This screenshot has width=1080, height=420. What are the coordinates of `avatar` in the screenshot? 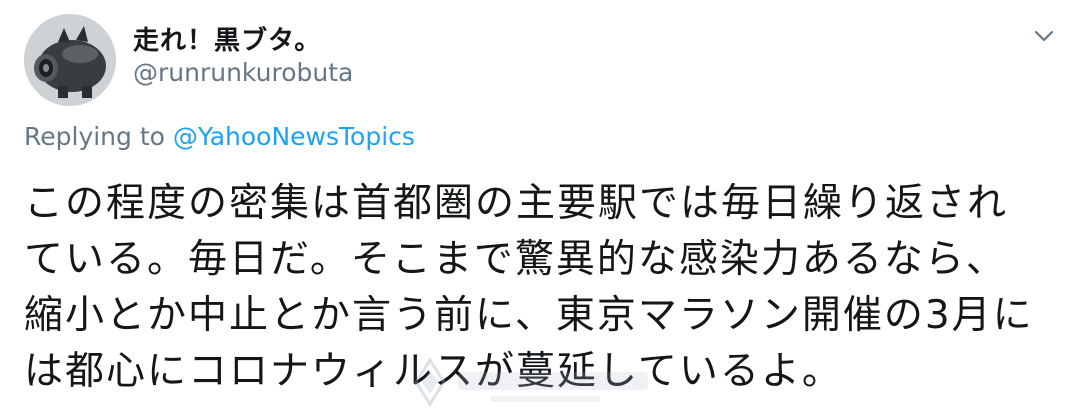 It's located at (70, 60).